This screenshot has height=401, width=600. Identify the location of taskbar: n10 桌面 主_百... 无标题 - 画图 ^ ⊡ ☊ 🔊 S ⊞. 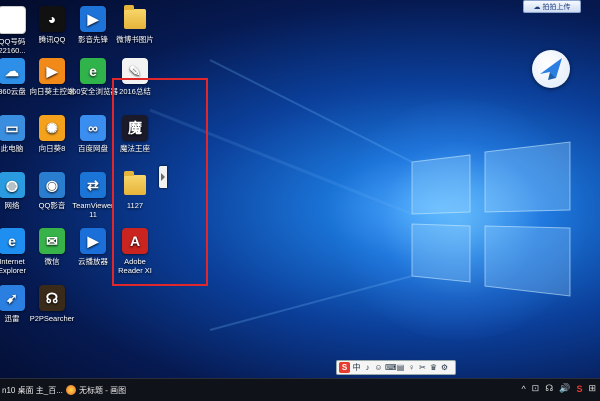
(300, 389).